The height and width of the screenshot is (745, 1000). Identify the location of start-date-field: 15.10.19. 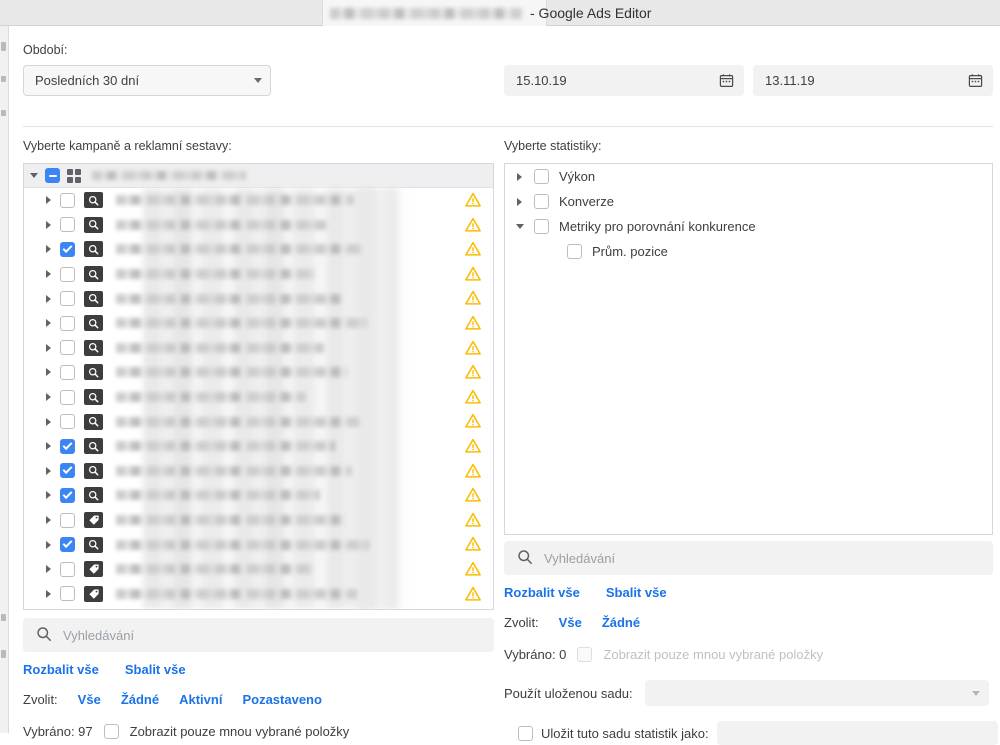
(624, 80).